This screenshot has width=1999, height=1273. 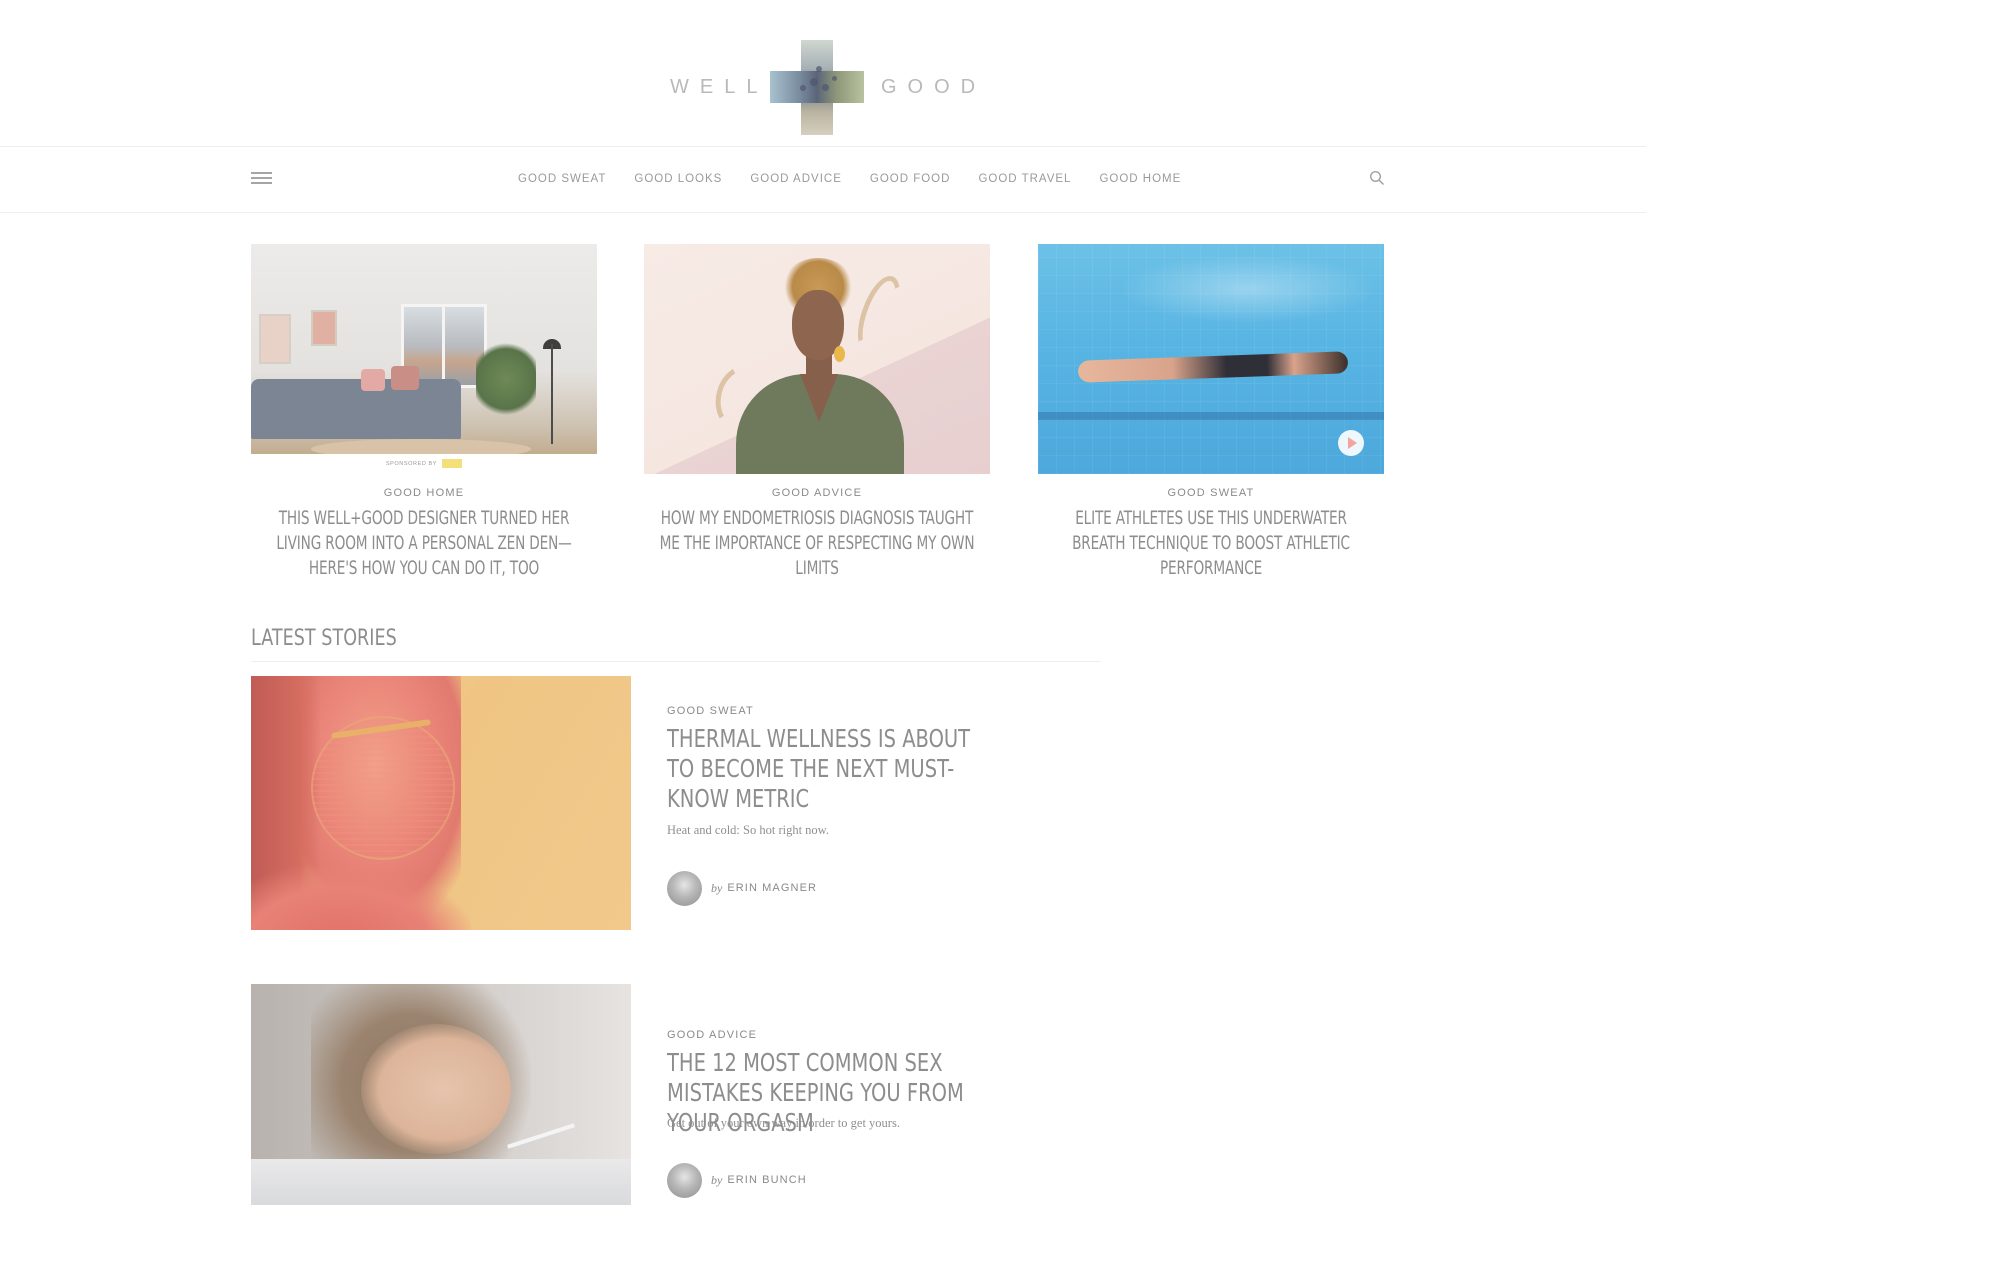 What do you see at coordinates (441, 1094) in the screenshot?
I see `woman-smiling-photo` at bounding box center [441, 1094].